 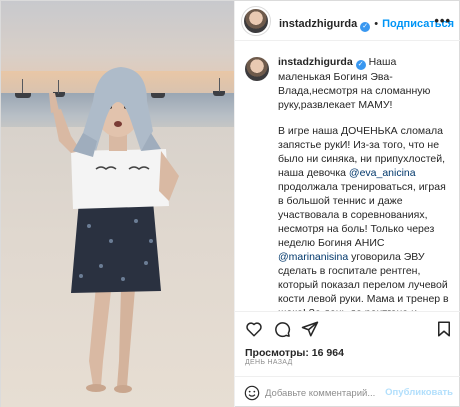 I want to click on mention-link: @marinanisina, so click(x=313, y=257).